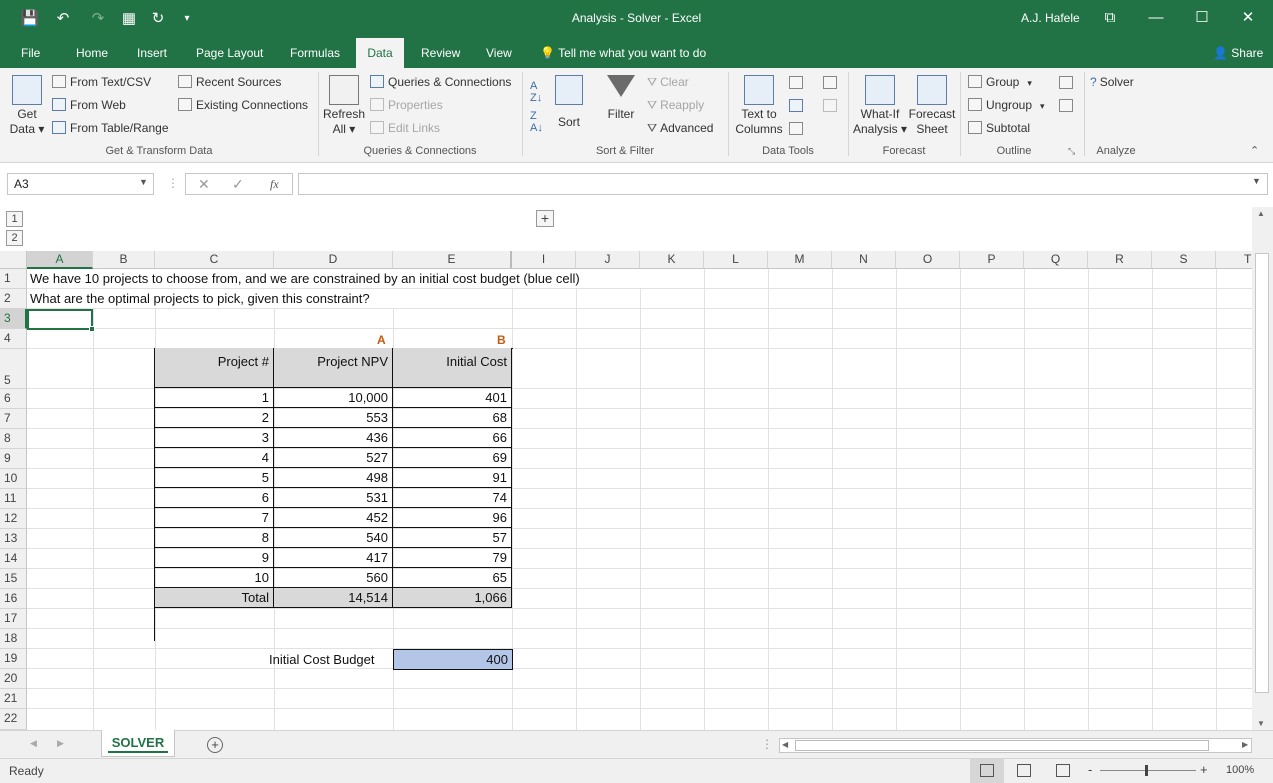 This screenshot has width=1273, height=783. Describe the element at coordinates (621, 98) in the screenshot. I see `filter-button: Filter` at that location.